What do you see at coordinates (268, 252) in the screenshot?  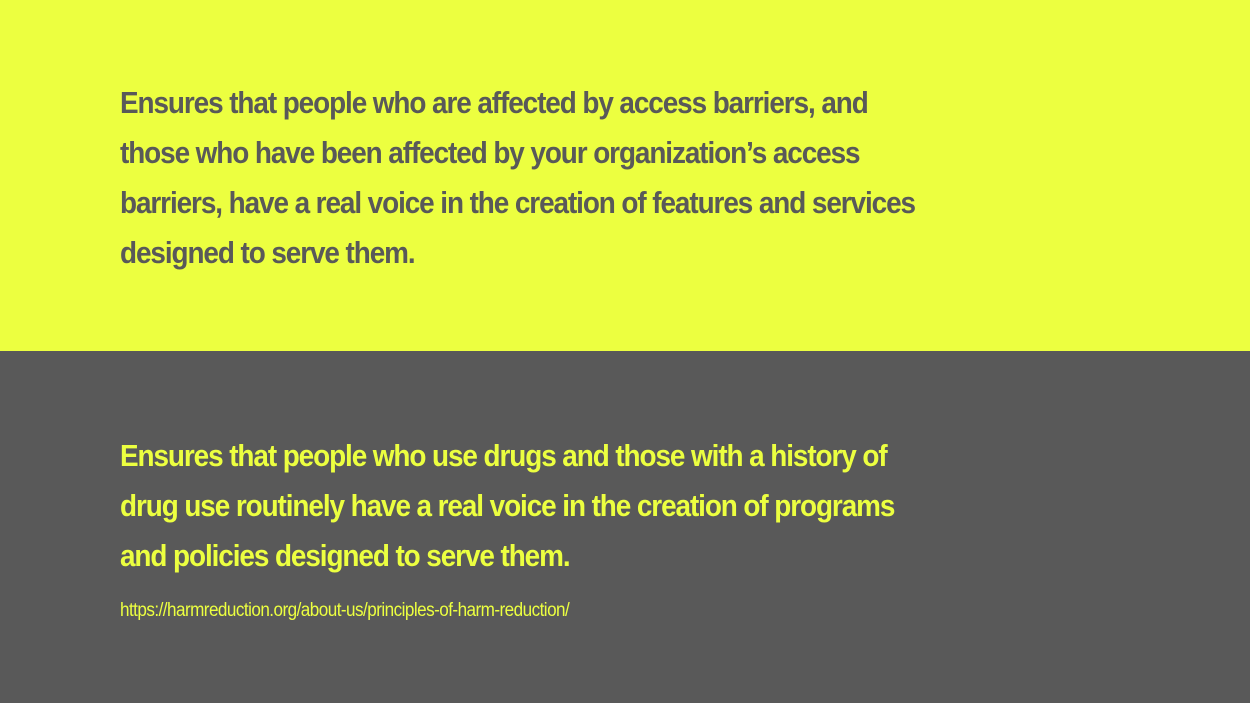 I see `text-line: designed to serve them.` at bounding box center [268, 252].